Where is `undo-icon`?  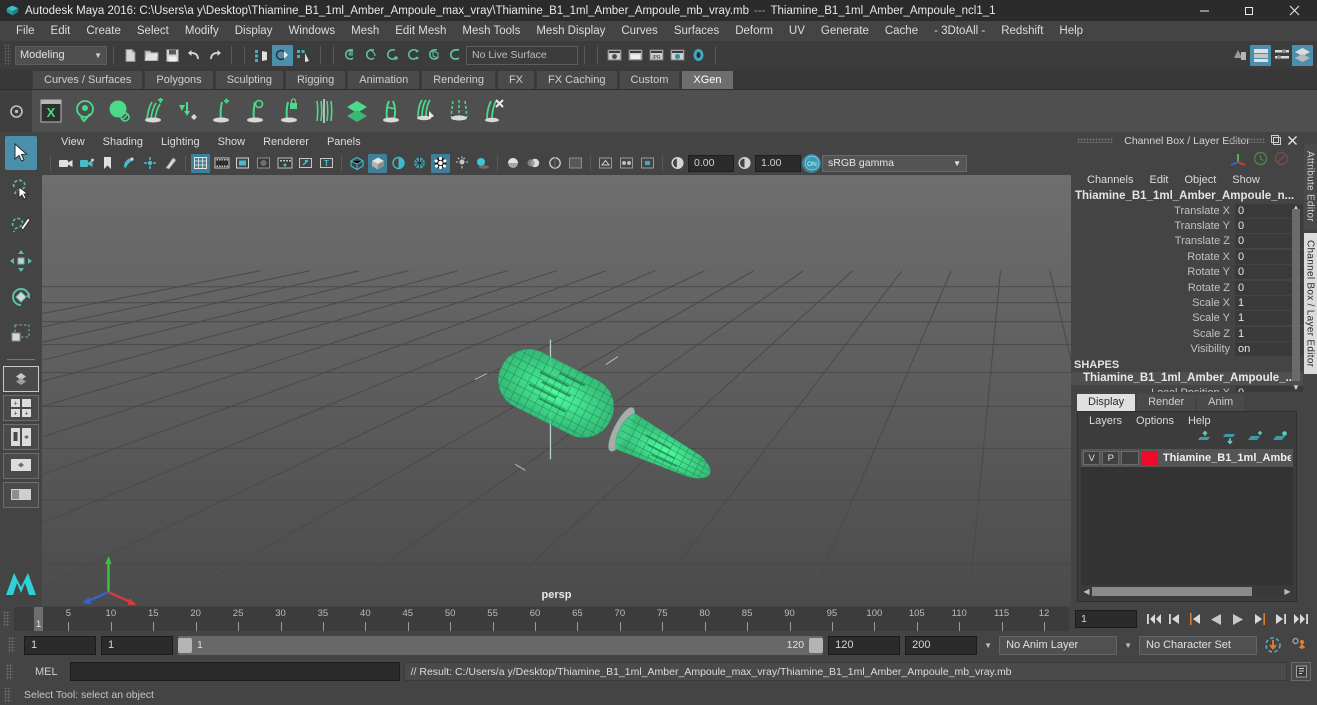
undo-icon is located at coordinates (193, 55).